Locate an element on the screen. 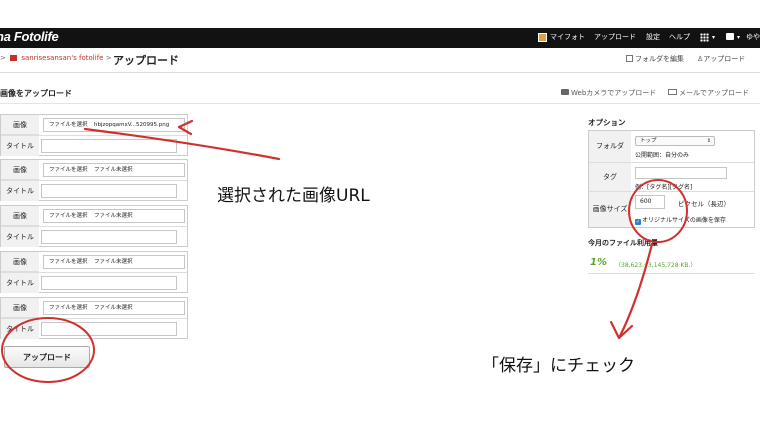  select-arrows-icon: ⇕ is located at coordinates (708, 141).